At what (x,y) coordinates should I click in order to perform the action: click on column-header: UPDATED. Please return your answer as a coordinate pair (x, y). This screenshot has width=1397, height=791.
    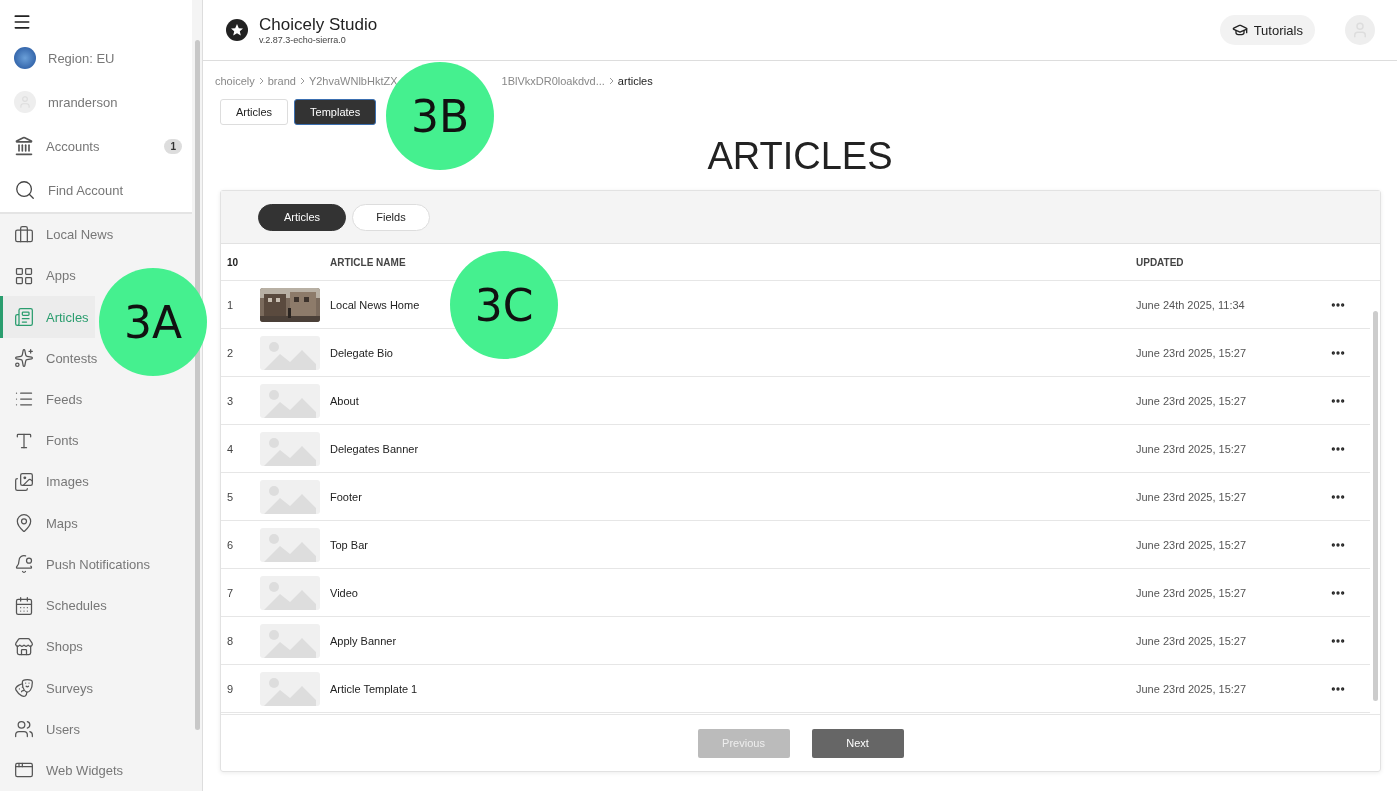
    Looking at the image, I should click on (1160, 262).